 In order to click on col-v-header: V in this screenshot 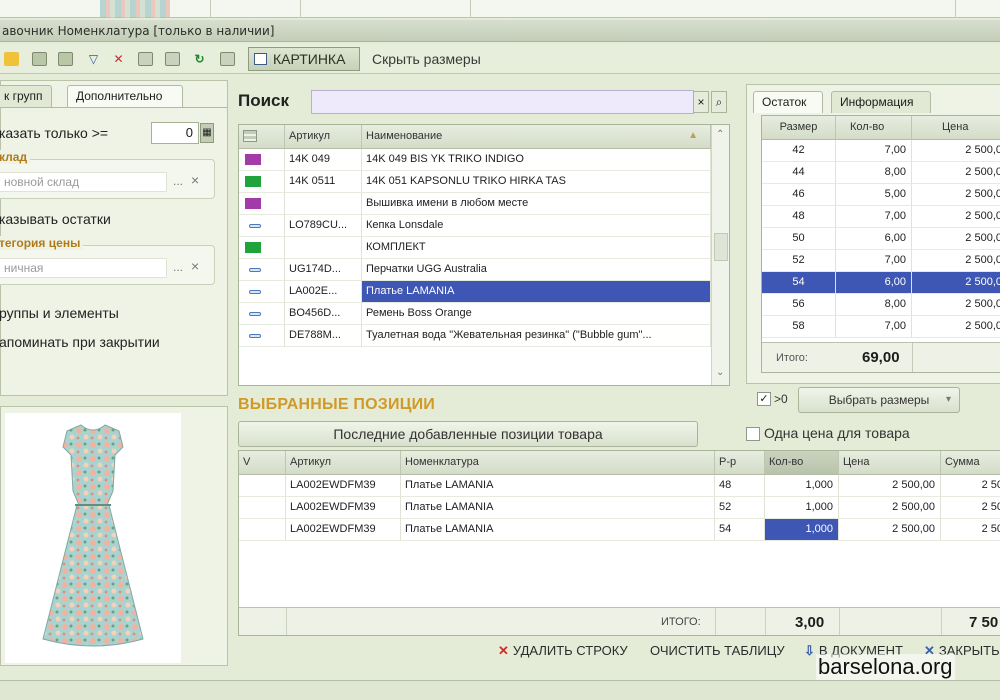, I will do `click(262, 463)`.